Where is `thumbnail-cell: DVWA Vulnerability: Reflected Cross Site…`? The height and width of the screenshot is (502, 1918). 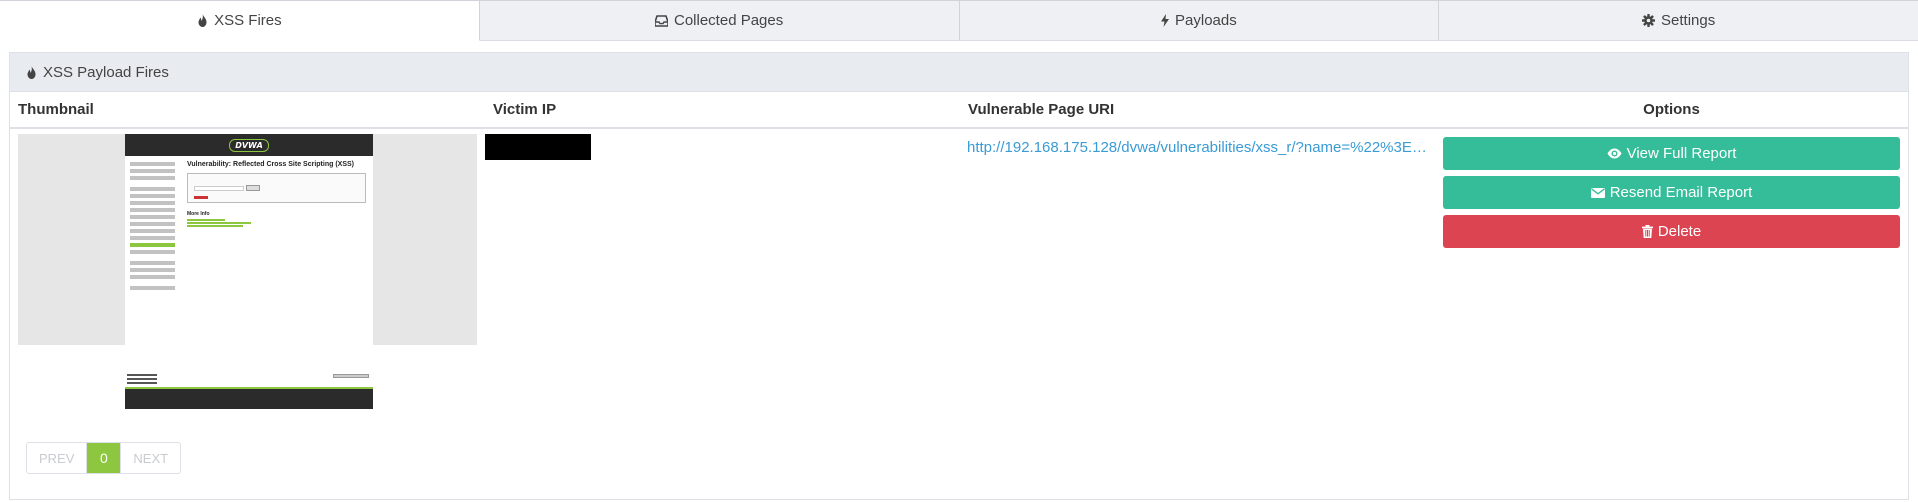 thumbnail-cell: DVWA Vulnerability: Reflected Cross Site… is located at coordinates (247, 268).